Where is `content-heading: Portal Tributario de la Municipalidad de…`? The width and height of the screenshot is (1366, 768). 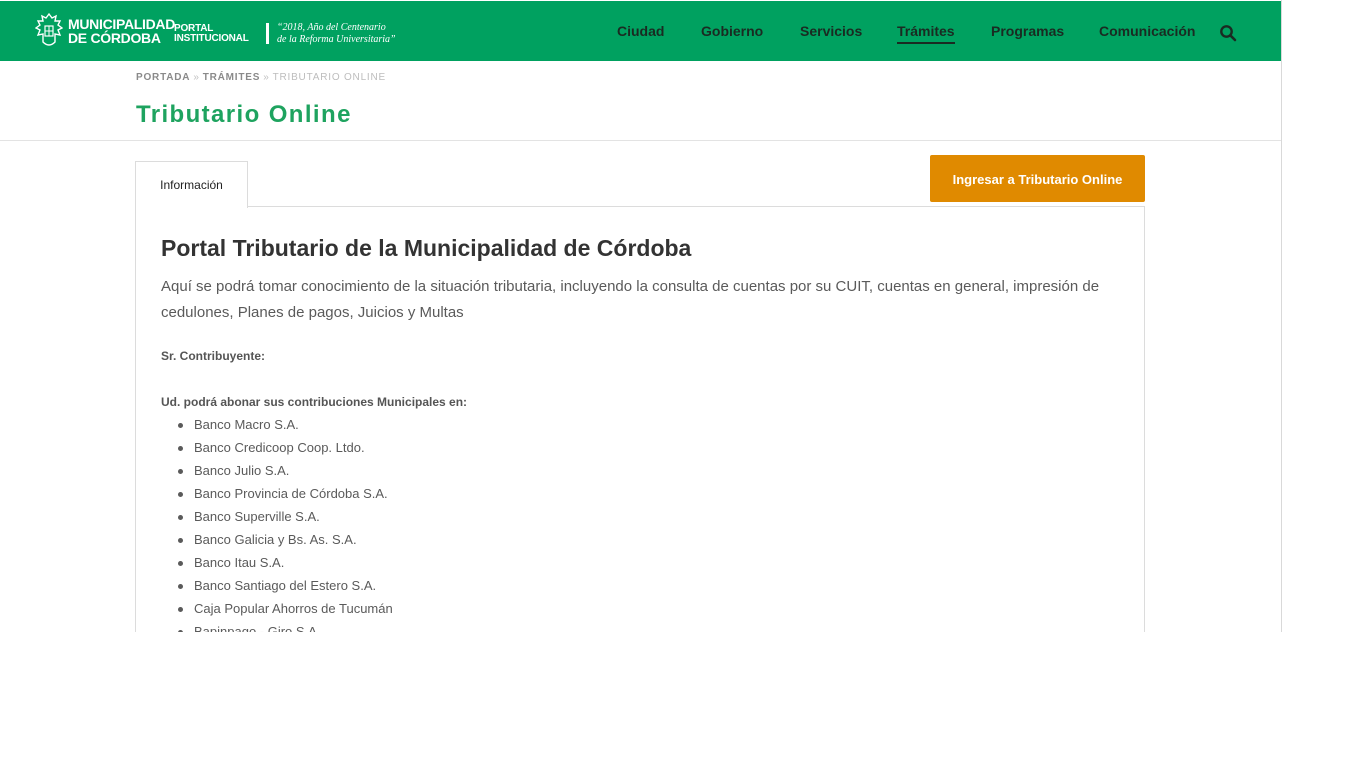 content-heading: Portal Tributario de la Municipalidad de… is located at coordinates (426, 248).